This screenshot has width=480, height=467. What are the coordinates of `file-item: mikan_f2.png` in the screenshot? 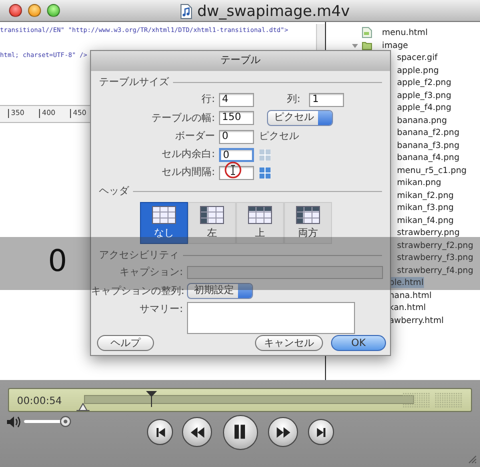 It's located at (425, 195).